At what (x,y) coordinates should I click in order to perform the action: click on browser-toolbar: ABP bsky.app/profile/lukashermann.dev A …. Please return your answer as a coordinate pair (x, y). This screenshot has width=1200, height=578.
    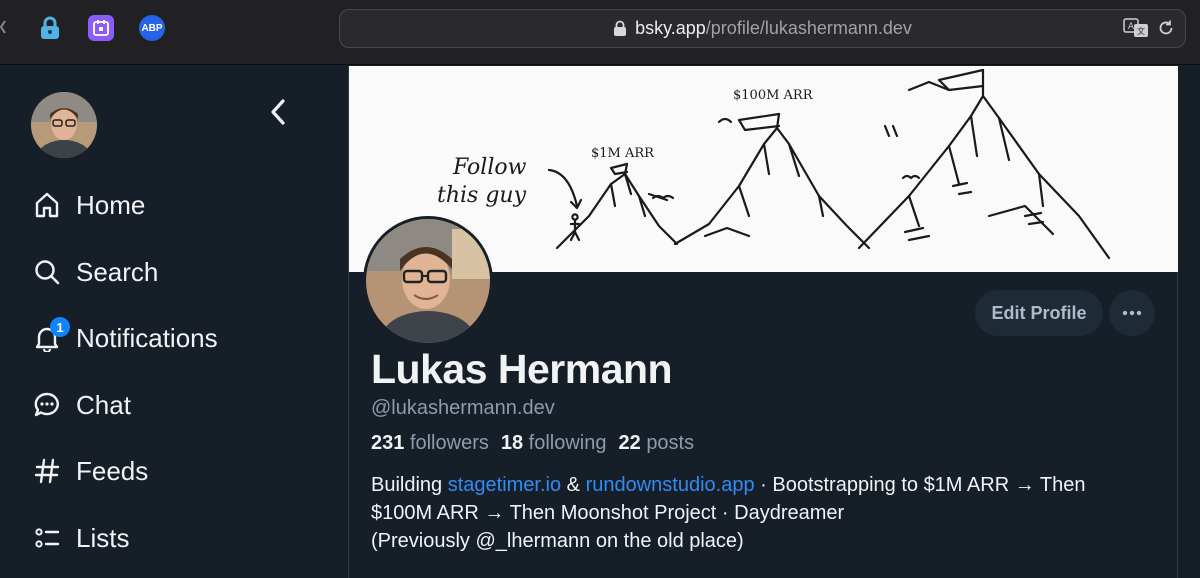
    Looking at the image, I should click on (600, 32).